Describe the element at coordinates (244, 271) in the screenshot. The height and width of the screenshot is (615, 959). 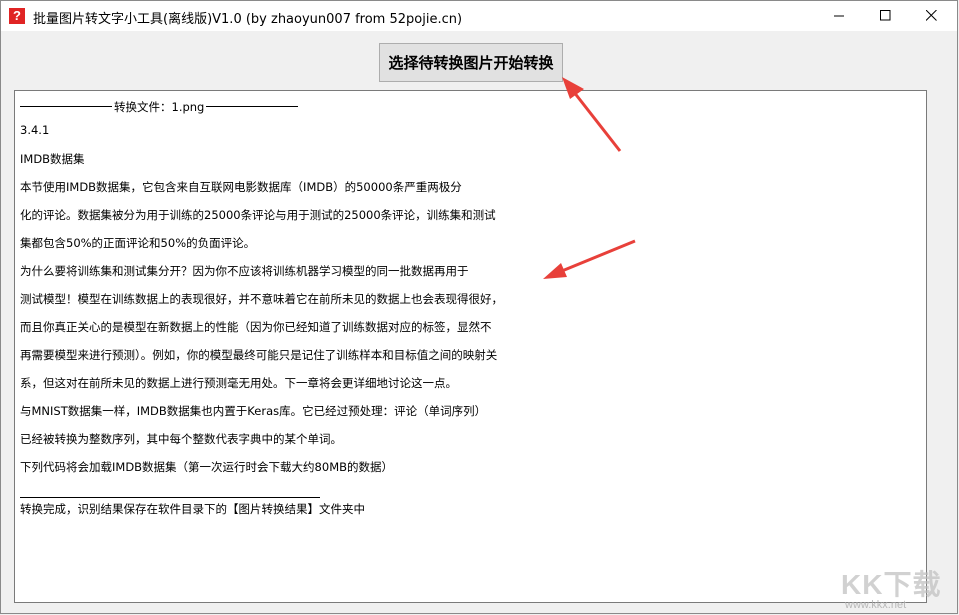
I see `output-line: 为什么要将训练集和测试集分开？因为你不应该将训练机器学习模型的同一批数据再用于` at that location.